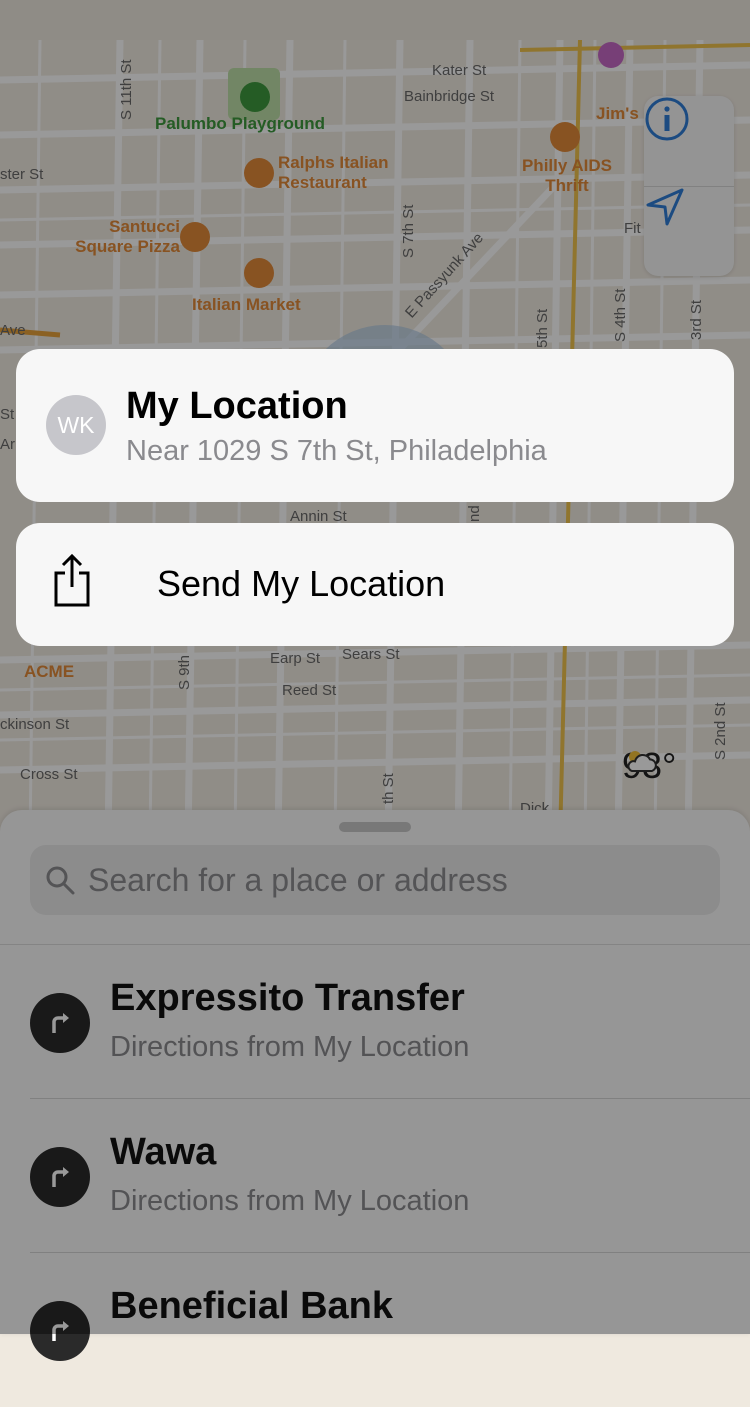 The height and width of the screenshot is (1407, 750). Describe the element at coordinates (72, 583) in the screenshot. I see `share-icon` at that location.